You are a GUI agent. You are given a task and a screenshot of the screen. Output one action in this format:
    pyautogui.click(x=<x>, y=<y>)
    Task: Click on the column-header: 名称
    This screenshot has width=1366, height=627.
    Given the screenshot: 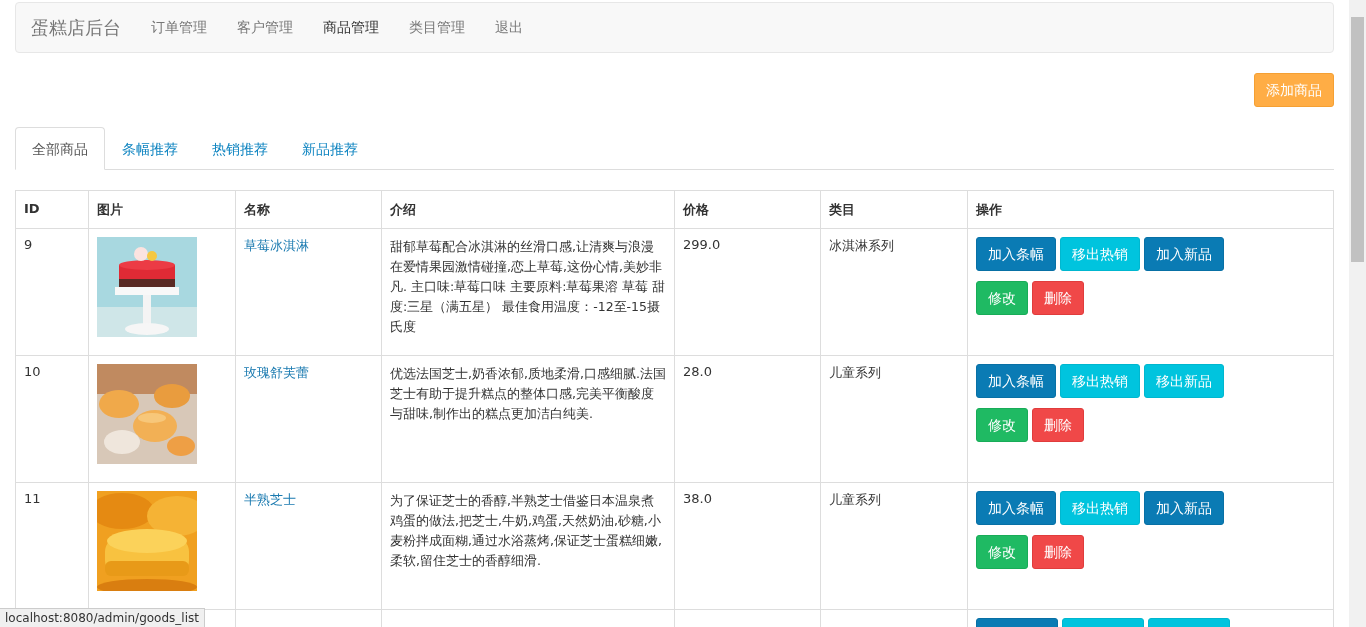 What is the action you would take?
    pyautogui.click(x=308, y=209)
    